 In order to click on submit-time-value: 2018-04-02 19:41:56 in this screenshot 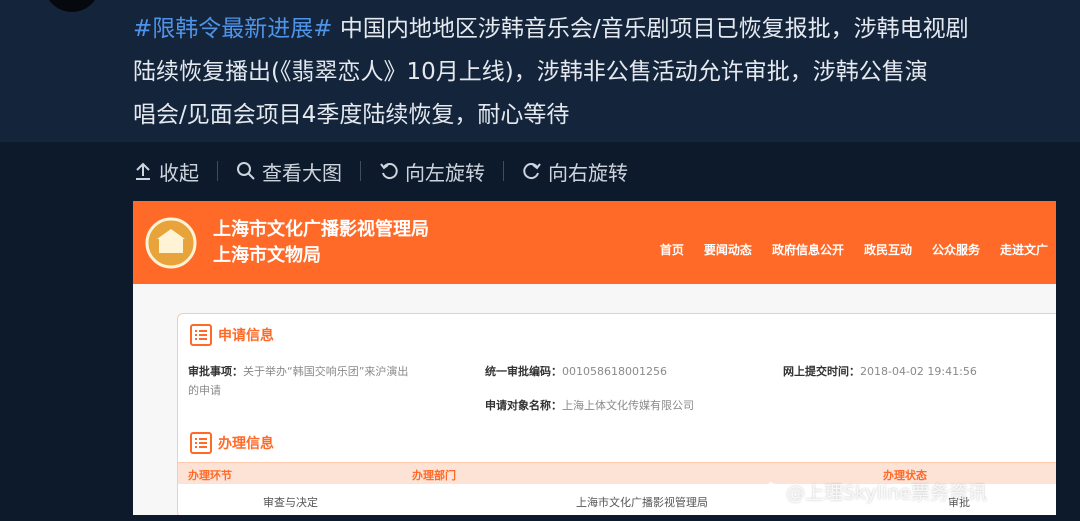, I will do `click(918, 371)`.